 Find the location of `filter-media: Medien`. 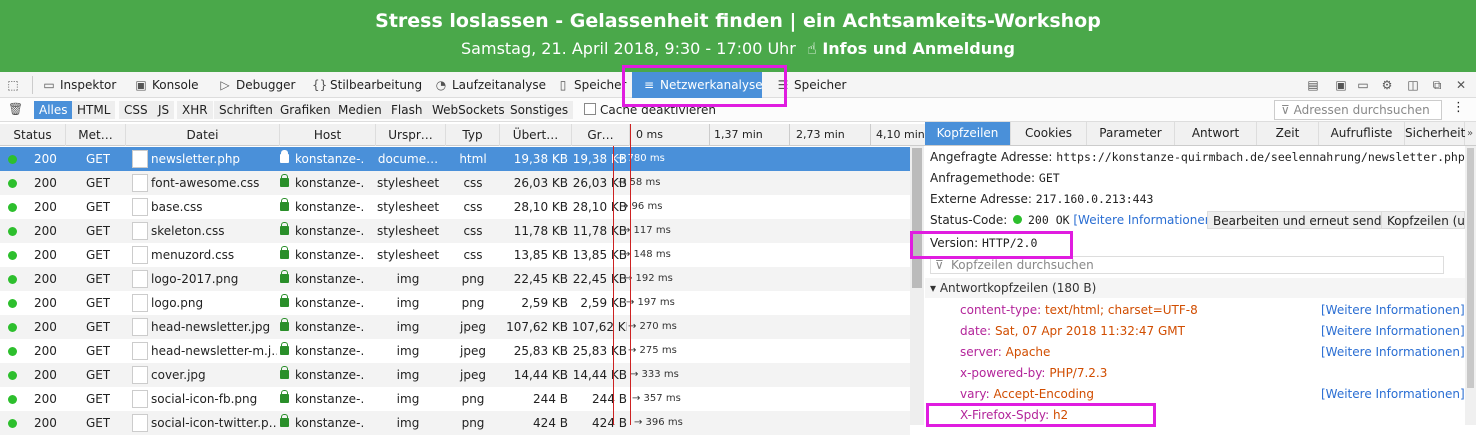

filter-media: Medien is located at coordinates (360, 110).